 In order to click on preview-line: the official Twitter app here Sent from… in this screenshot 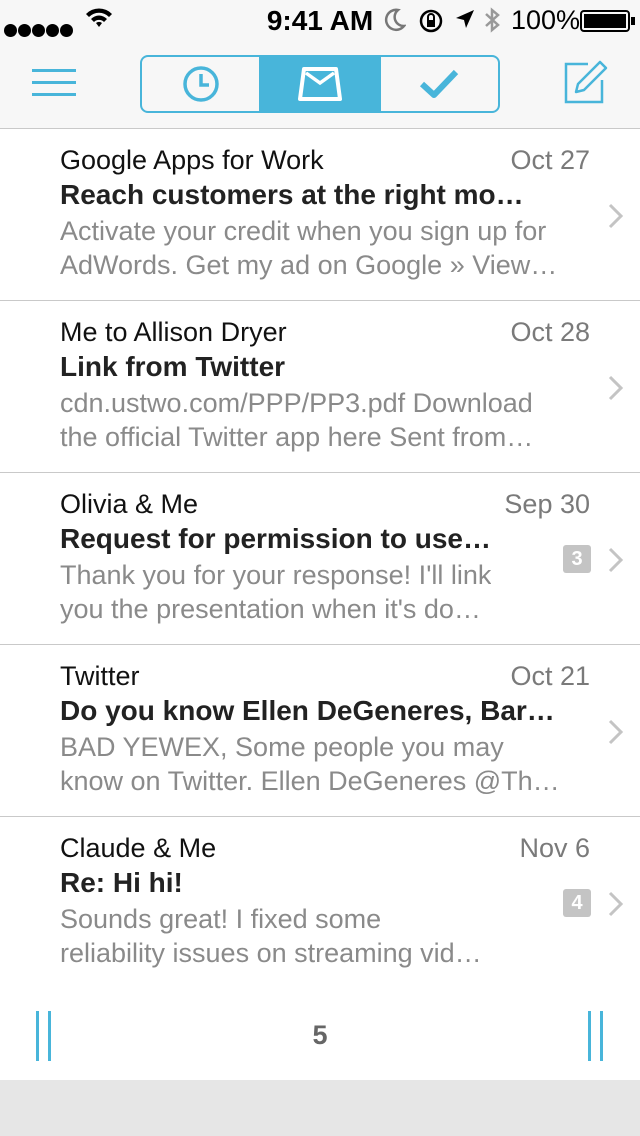, I will do `click(297, 437)`.